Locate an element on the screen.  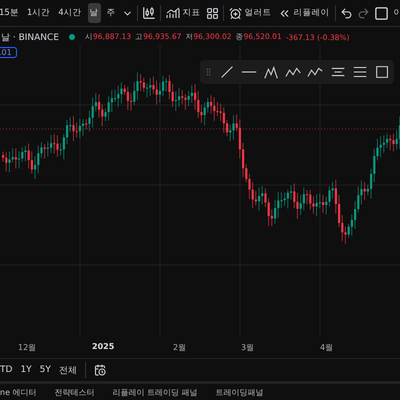
chart-icon is located at coordinates (173, 13).